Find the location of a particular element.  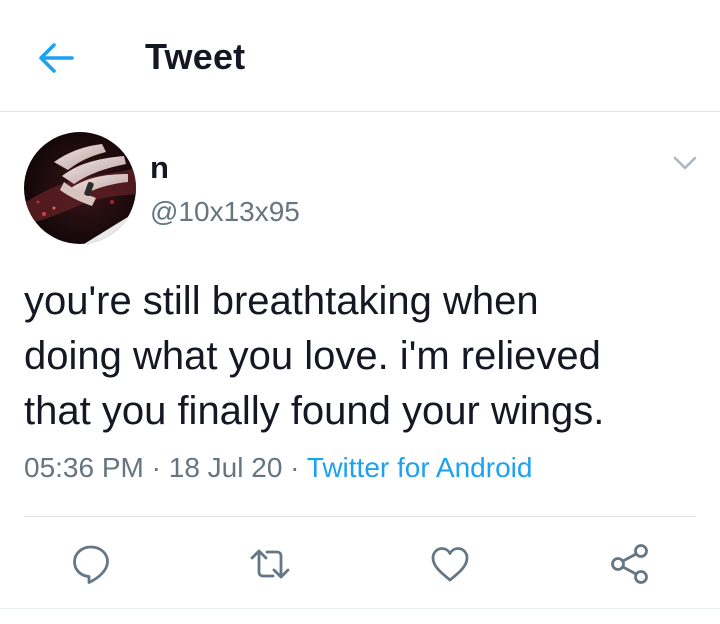

comment-icon is located at coordinates (91, 564).